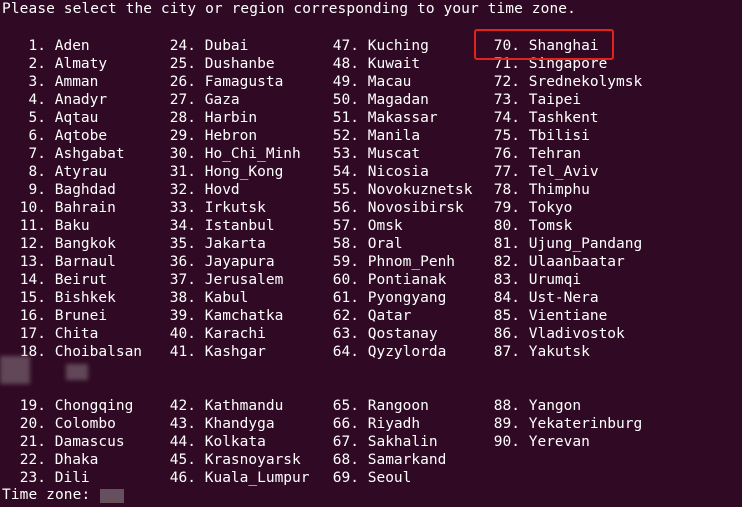  Describe the element at coordinates (559, 262) in the screenshot. I see `timezone-option: 82. Ulaanbaatar` at that location.